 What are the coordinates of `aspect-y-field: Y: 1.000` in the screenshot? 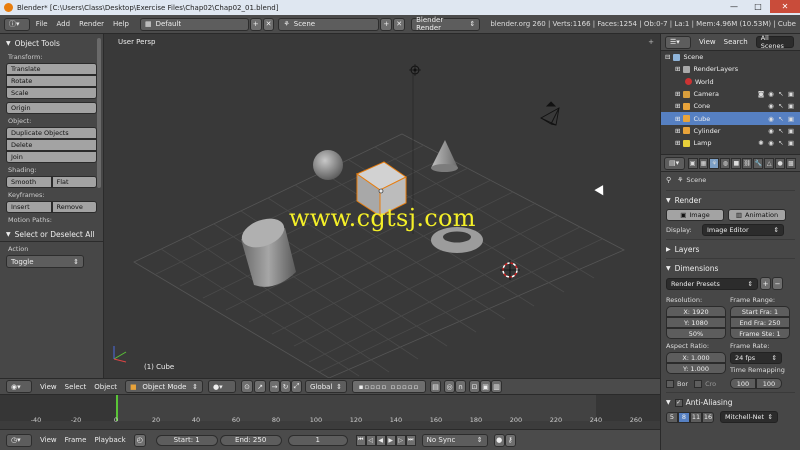 It's located at (696, 368).